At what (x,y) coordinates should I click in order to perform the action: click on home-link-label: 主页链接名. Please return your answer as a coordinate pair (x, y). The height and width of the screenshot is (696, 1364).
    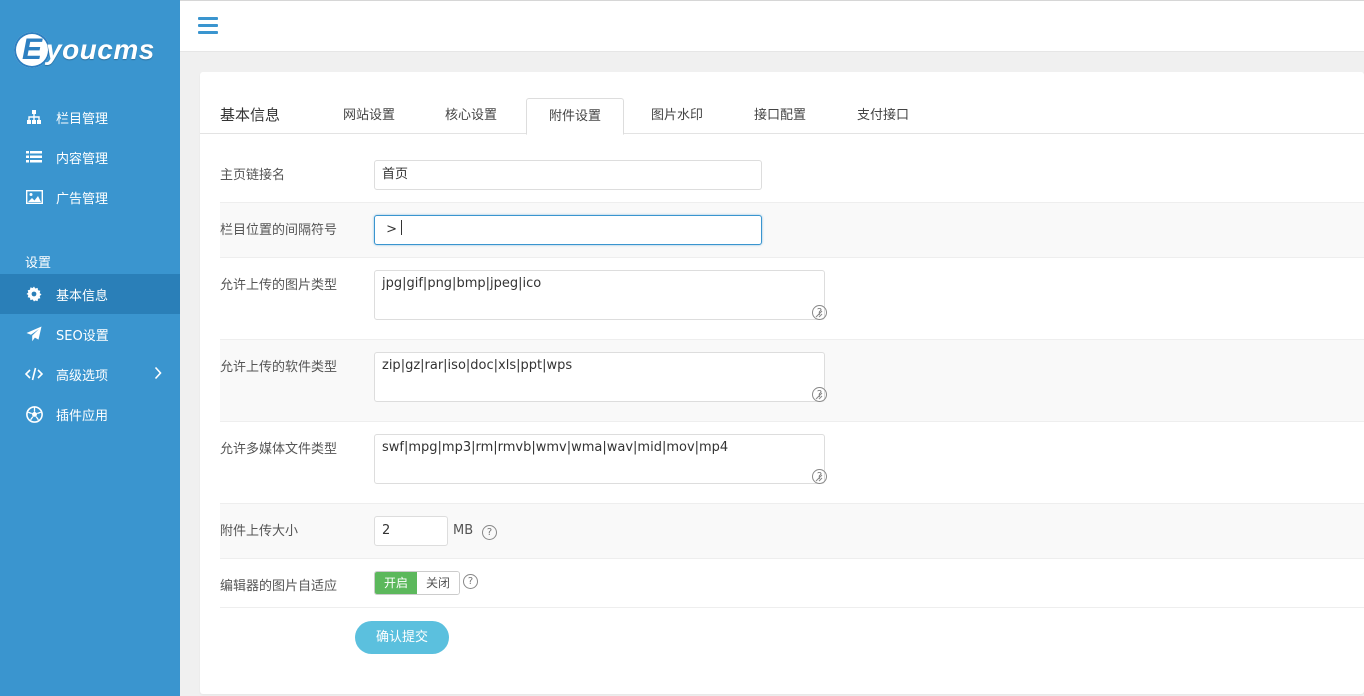
    Looking at the image, I should click on (253, 175).